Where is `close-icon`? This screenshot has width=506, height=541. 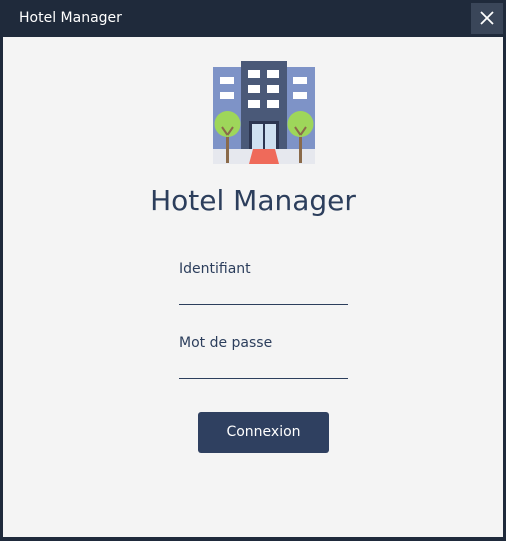
close-icon is located at coordinates (487, 18).